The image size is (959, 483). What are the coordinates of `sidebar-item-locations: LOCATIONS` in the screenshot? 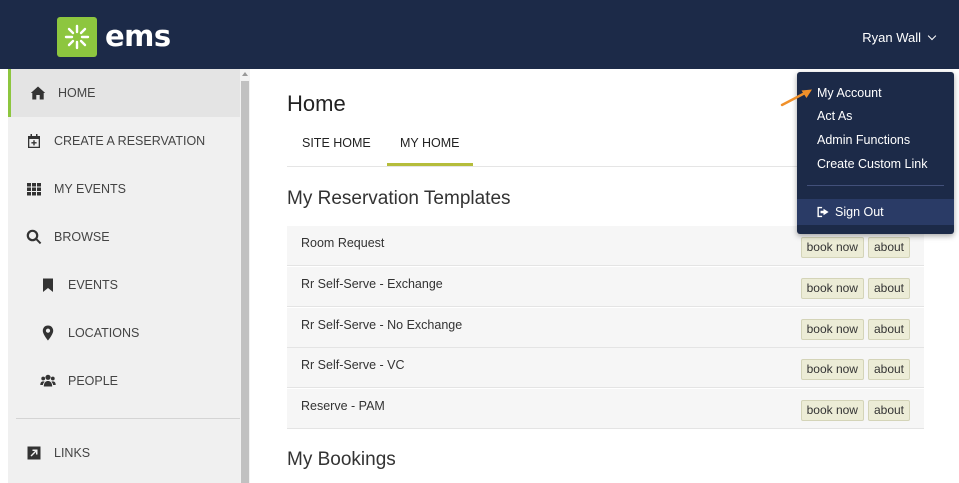 It's located at (124, 333).